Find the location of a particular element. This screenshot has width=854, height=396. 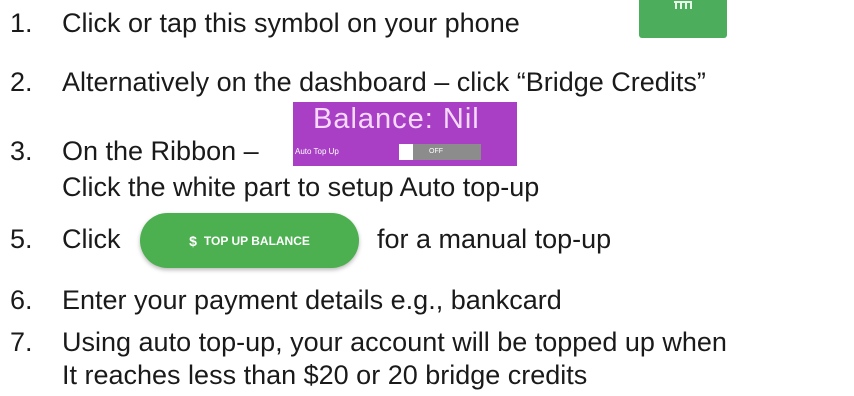

step-number: 2. is located at coordinates (21, 82).